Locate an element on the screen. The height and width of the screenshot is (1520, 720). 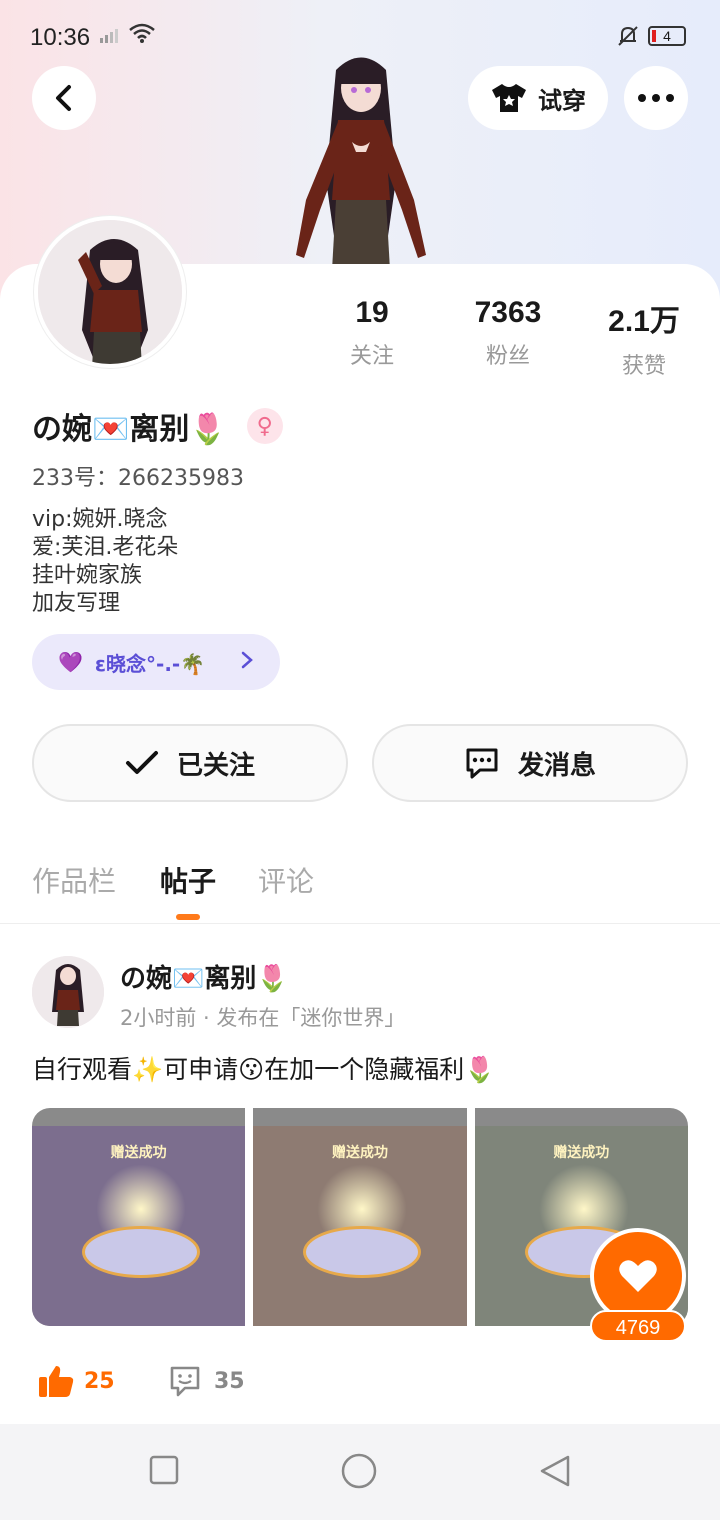
back-button is located at coordinates (64, 98).